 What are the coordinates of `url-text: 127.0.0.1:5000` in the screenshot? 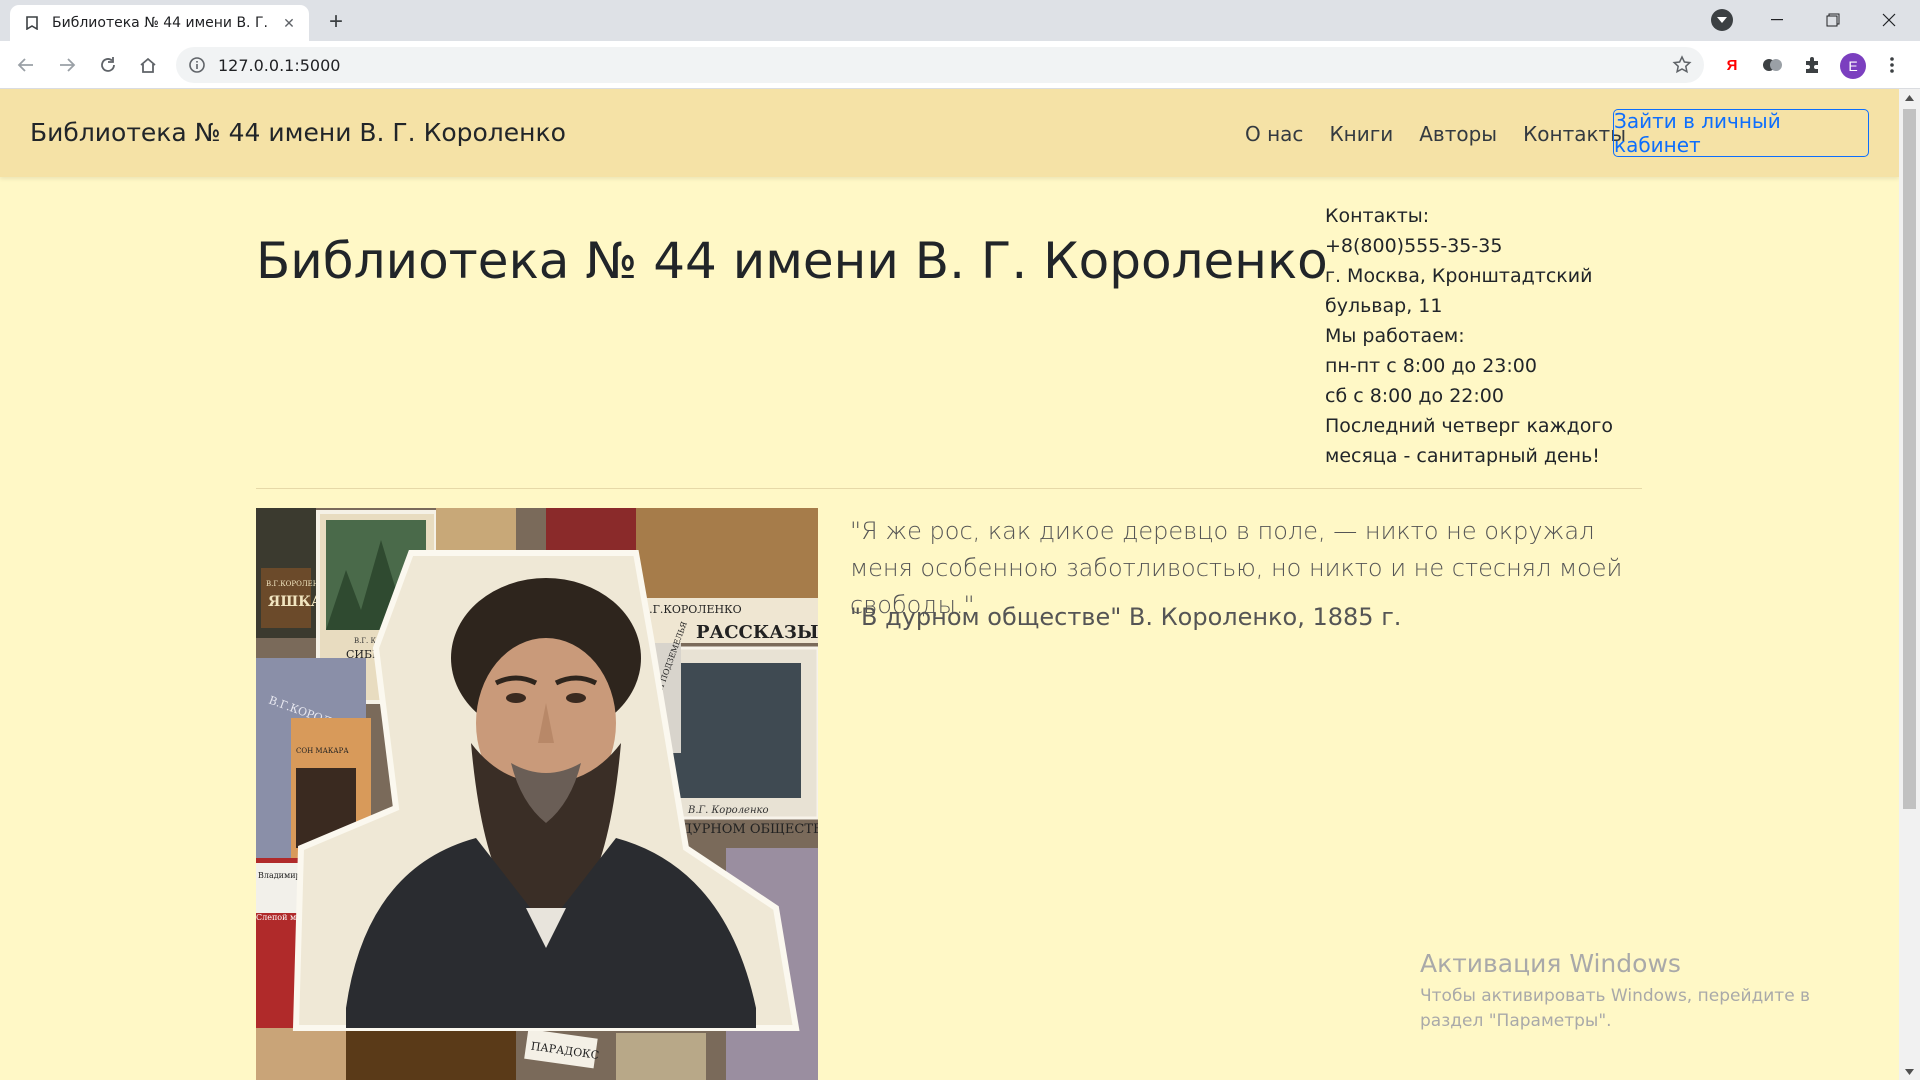 It's located at (279, 65).